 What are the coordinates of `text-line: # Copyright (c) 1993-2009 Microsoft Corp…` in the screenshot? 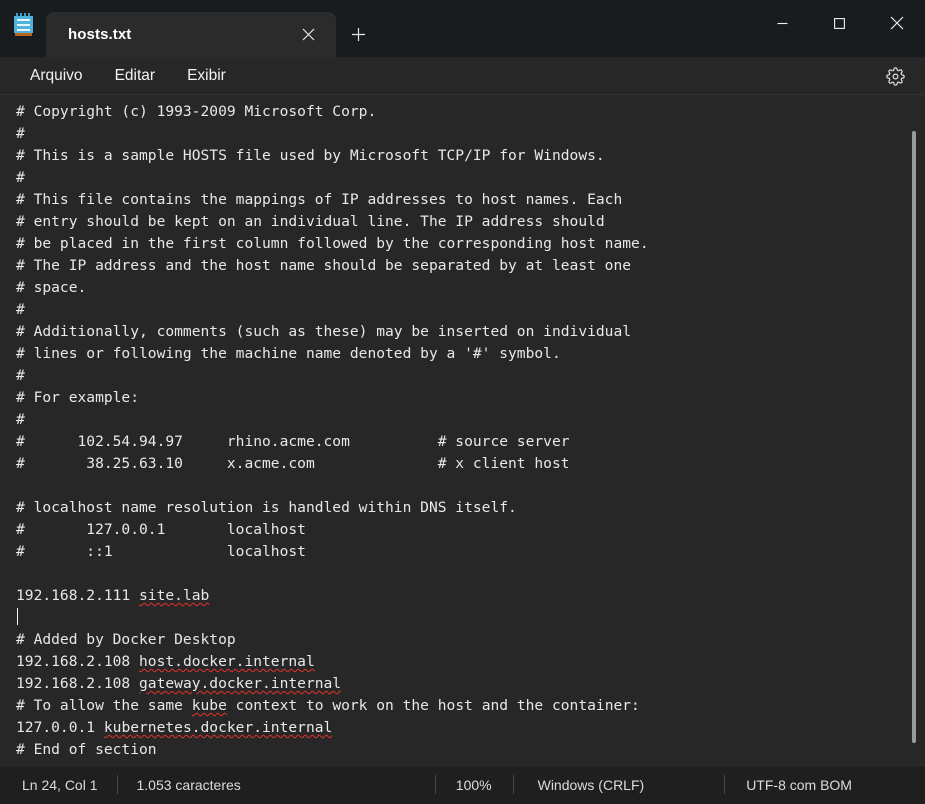 It's located at (470, 112).